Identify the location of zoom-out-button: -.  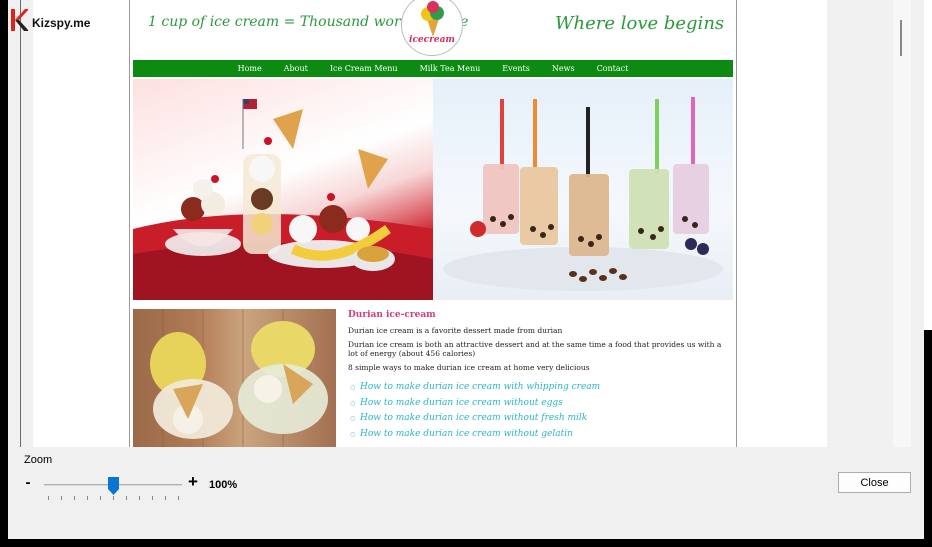
(28, 482).